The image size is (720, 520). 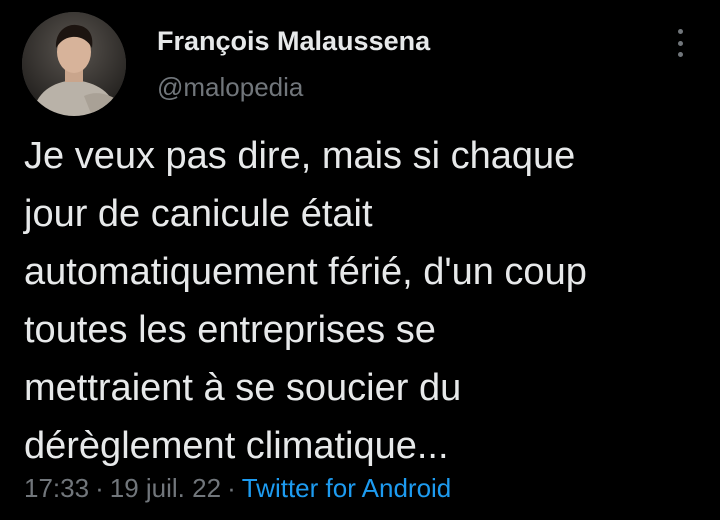 I want to click on tweet-source-link: Twitter for Android, so click(x=347, y=488).